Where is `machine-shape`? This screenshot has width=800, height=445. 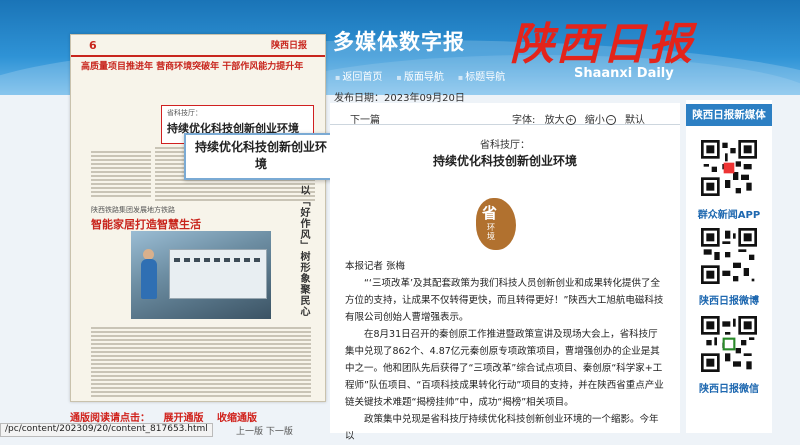
machine-shape is located at coordinates (218, 274).